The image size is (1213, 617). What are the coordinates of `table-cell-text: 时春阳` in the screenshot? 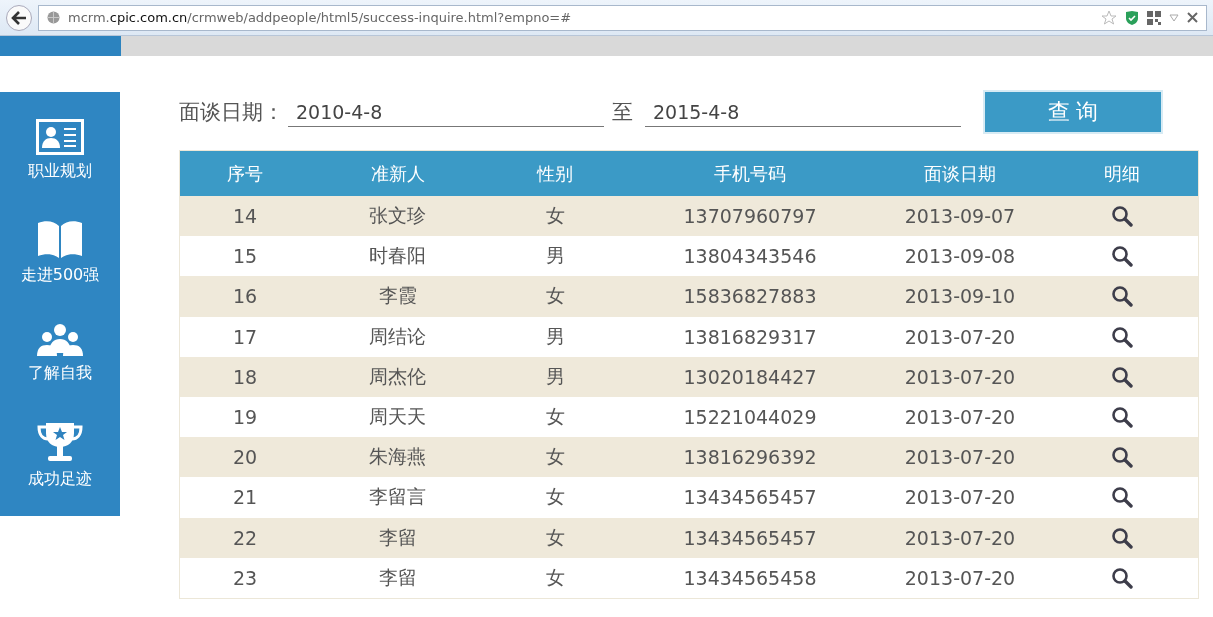 It's located at (397, 256).